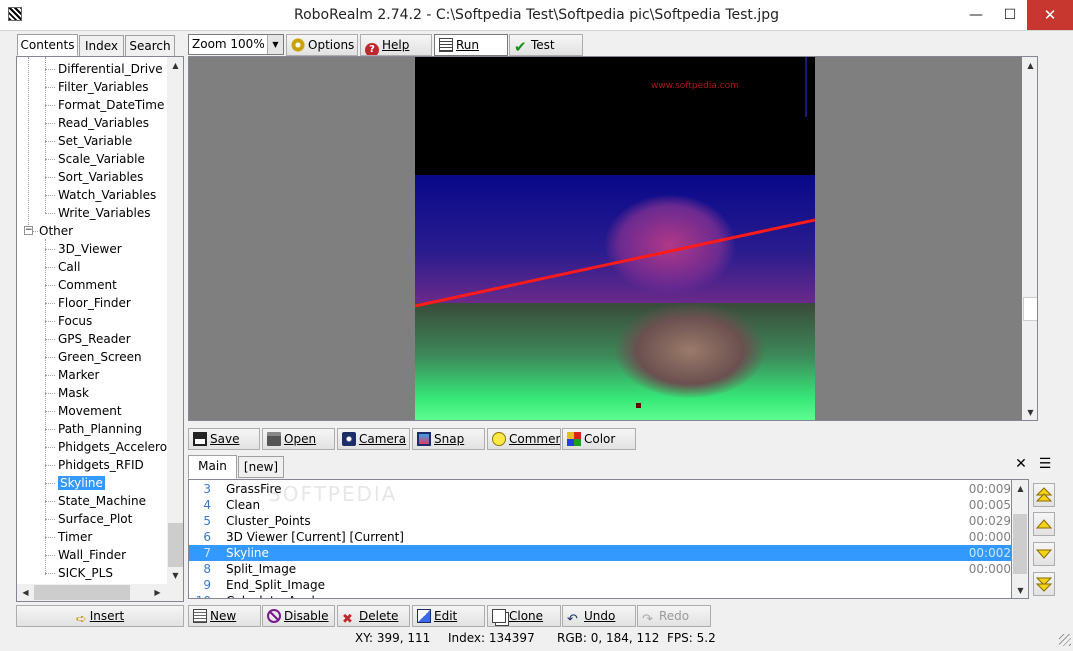 The image size is (1073, 651). I want to click on tree-item: GPS_Reader, so click(94, 339).